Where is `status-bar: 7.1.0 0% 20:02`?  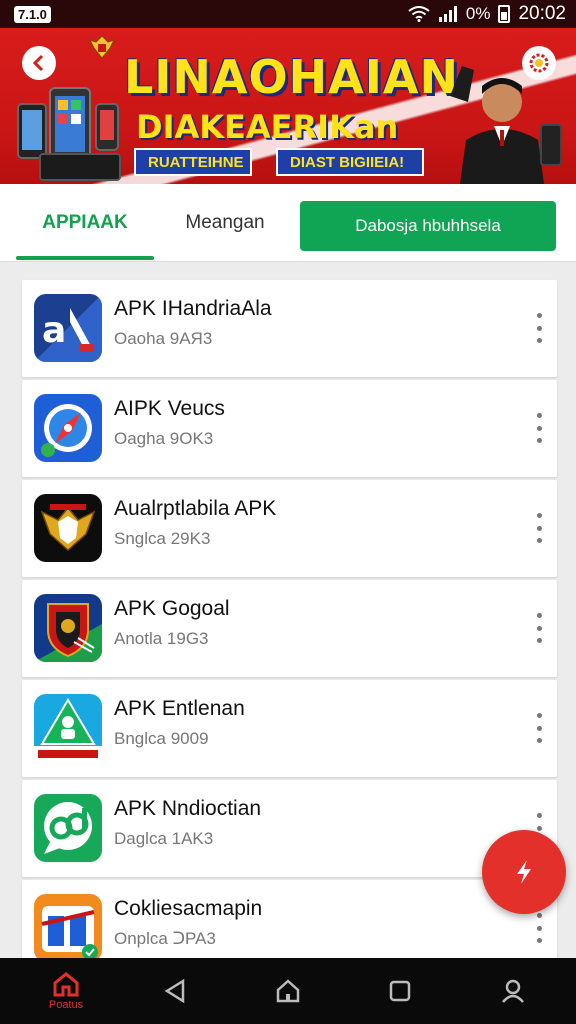
status-bar: 7.1.0 0% 20:02 is located at coordinates (288, 14).